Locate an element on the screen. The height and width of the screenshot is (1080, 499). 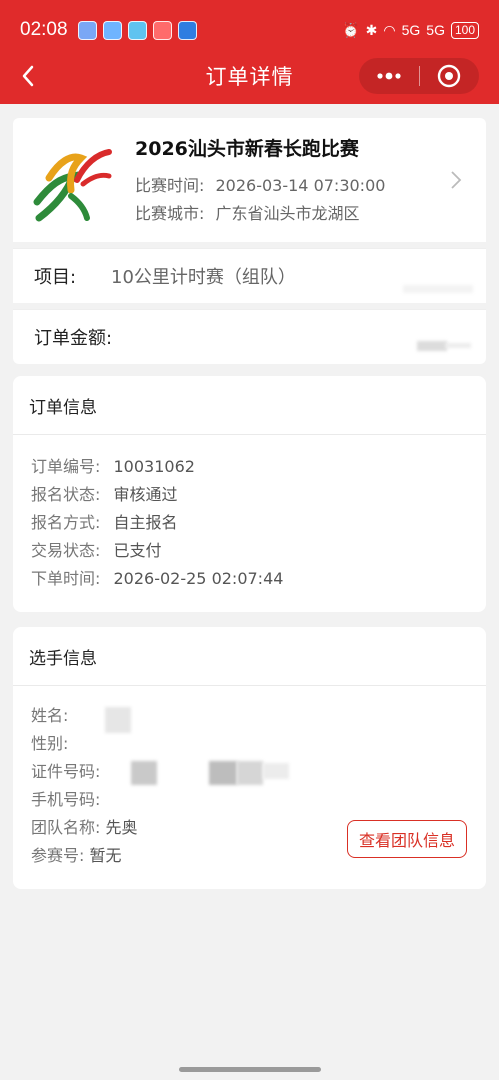
registration-method-row: 报名方式: 自主报名 is located at coordinates (104, 521).